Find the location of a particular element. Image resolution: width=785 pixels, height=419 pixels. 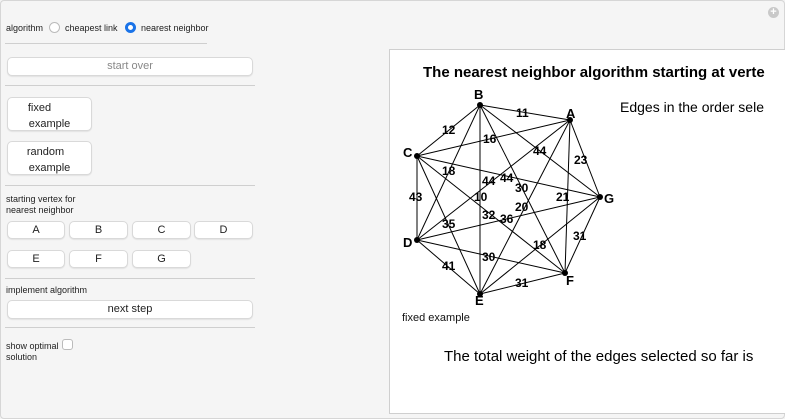

vertex-button-f: F is located at coordinates (98, 259).